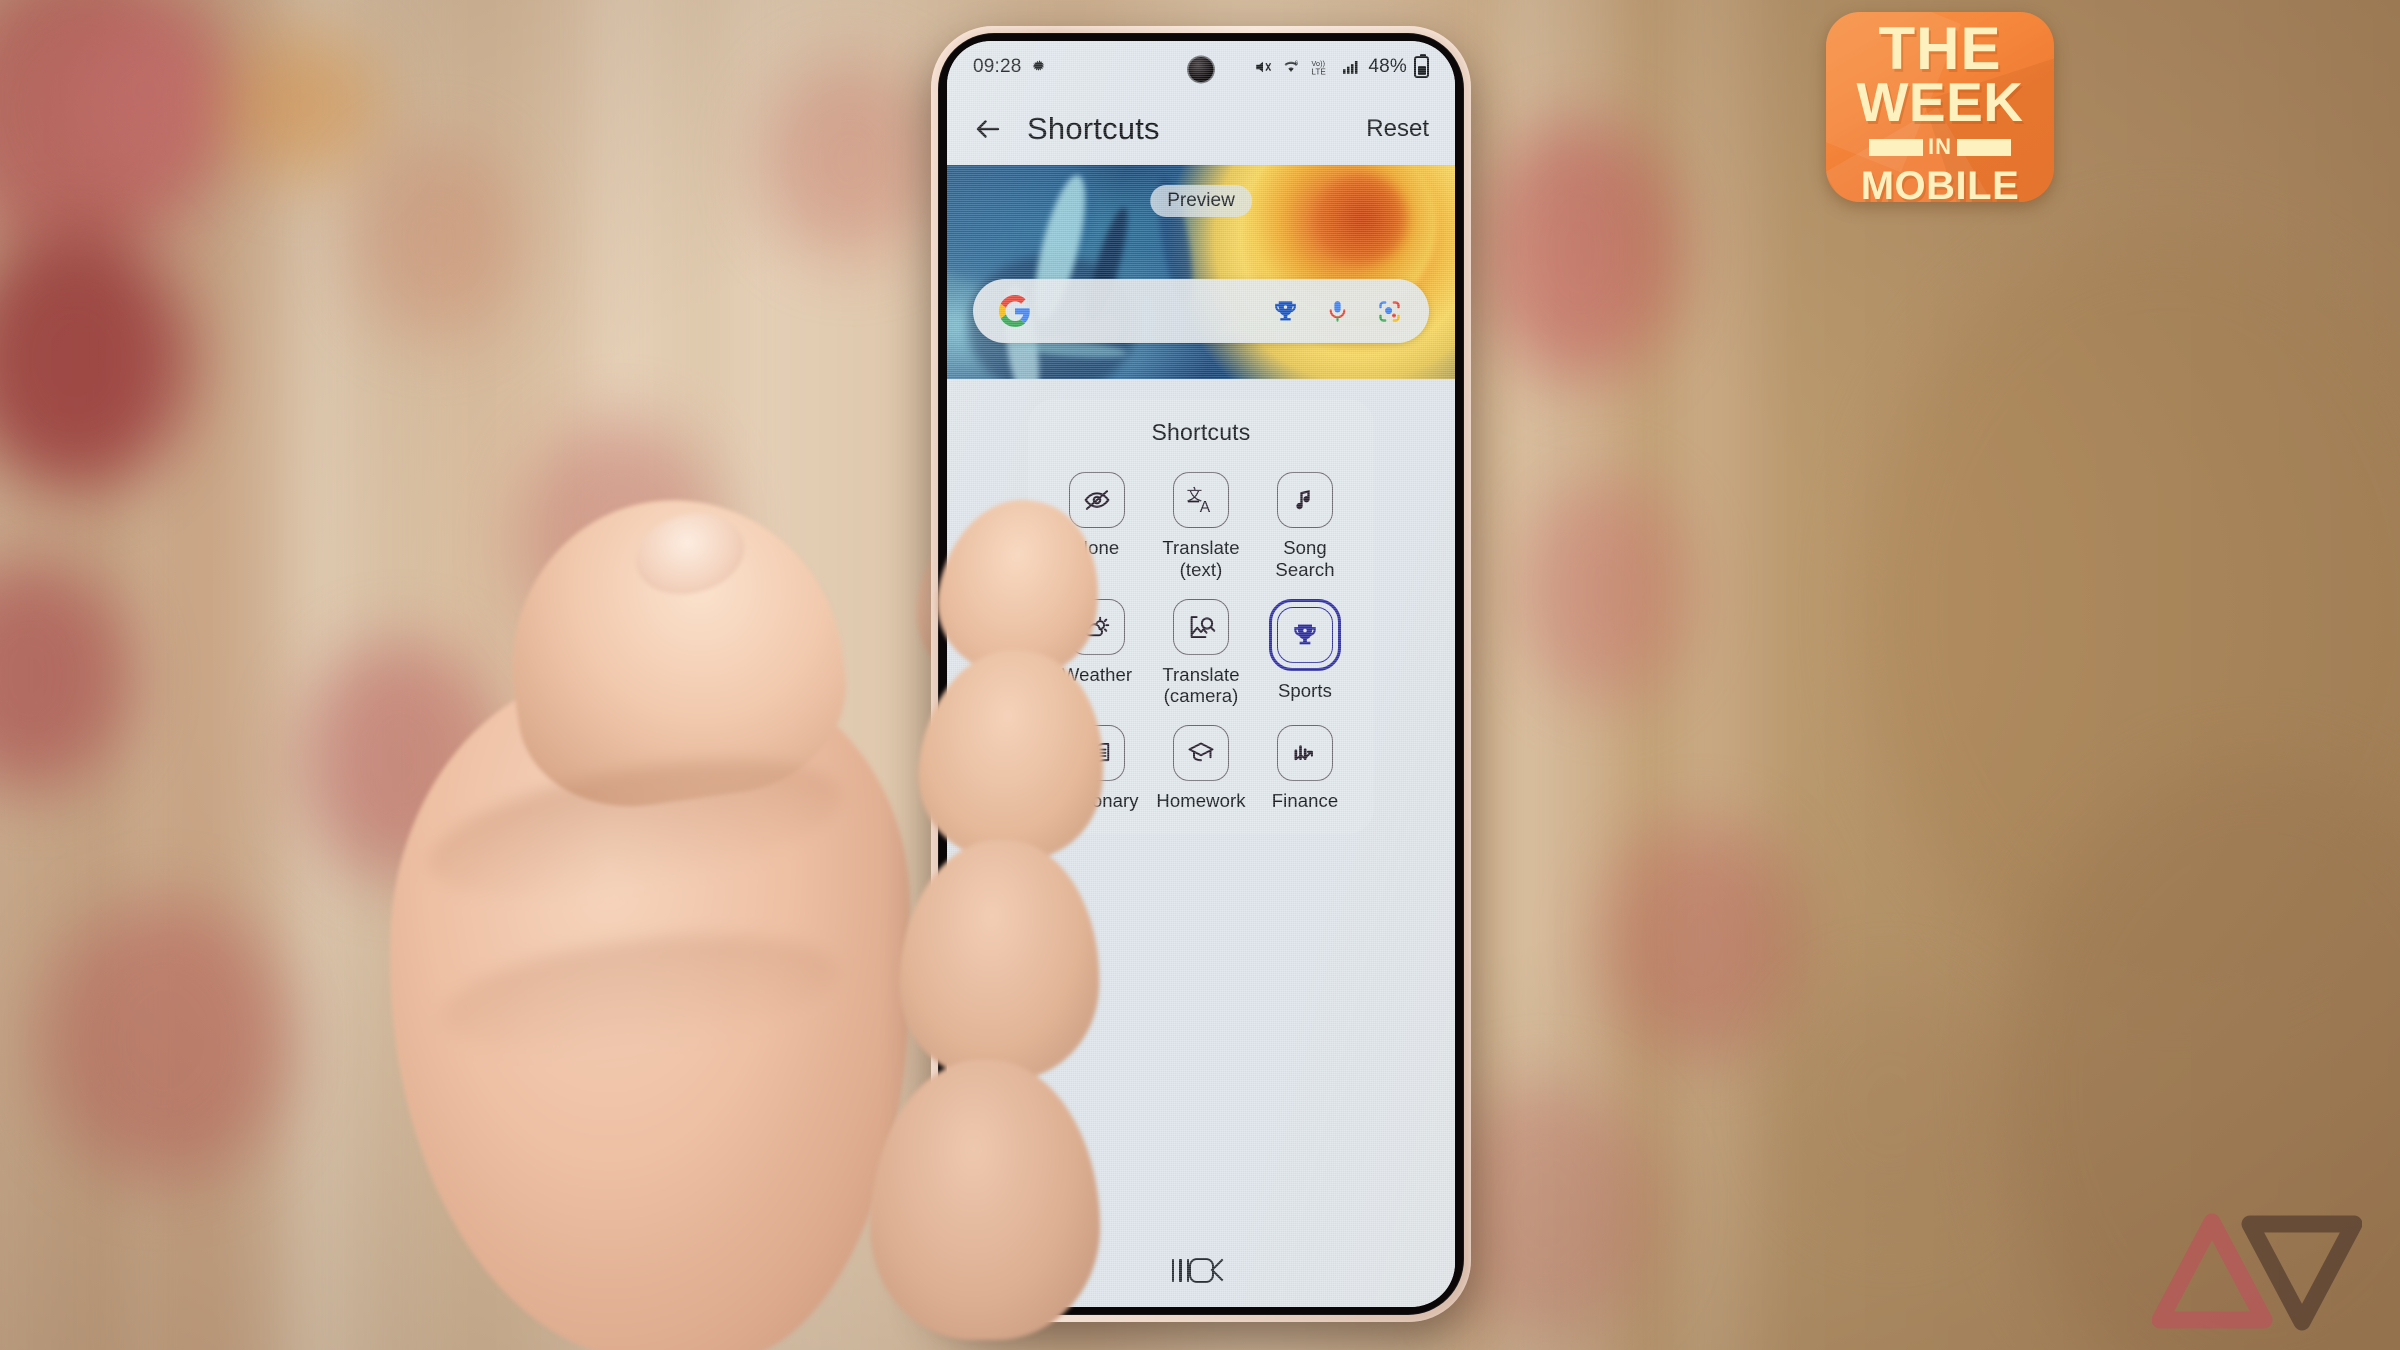  I want to click on android-police-logo, so click(2257, 1272).